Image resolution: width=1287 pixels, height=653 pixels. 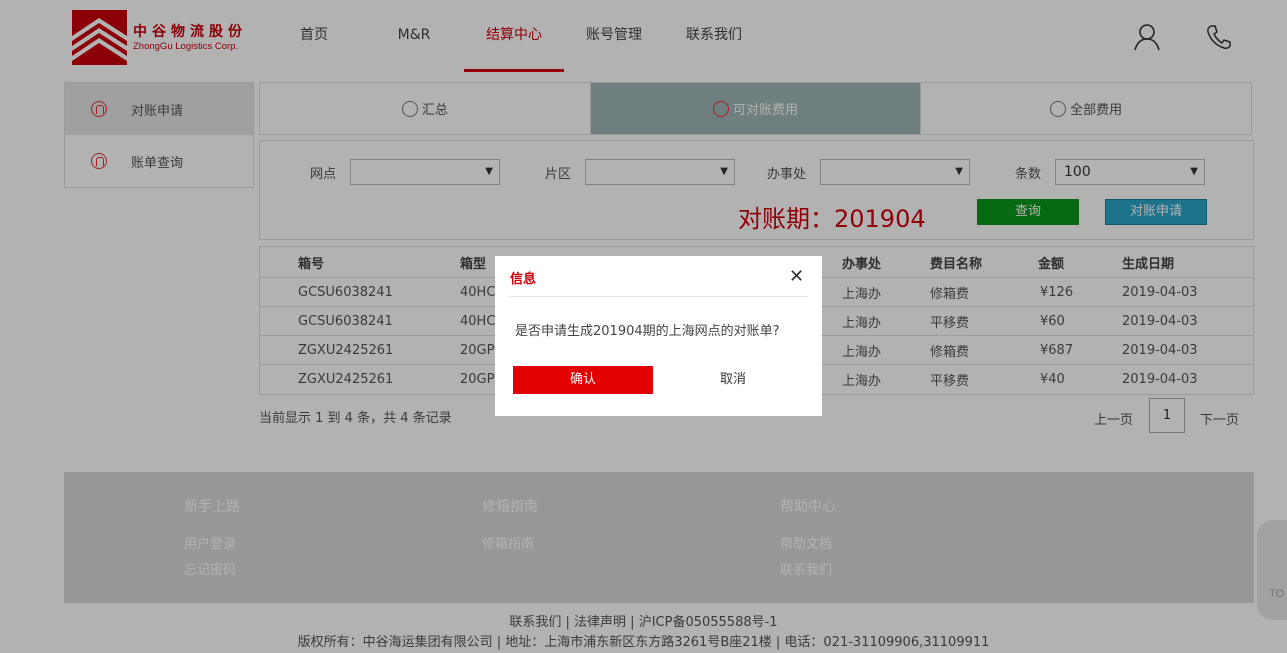 What do you see at coordinates (733, 380) in the screenshot?
I see `cancel-button: 取消` at bounding box center [733, 380].